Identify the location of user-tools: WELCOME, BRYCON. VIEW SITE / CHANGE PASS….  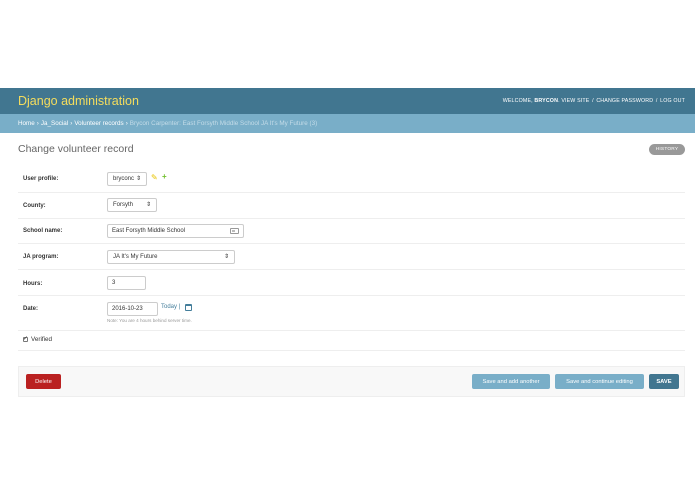
(593, 101).